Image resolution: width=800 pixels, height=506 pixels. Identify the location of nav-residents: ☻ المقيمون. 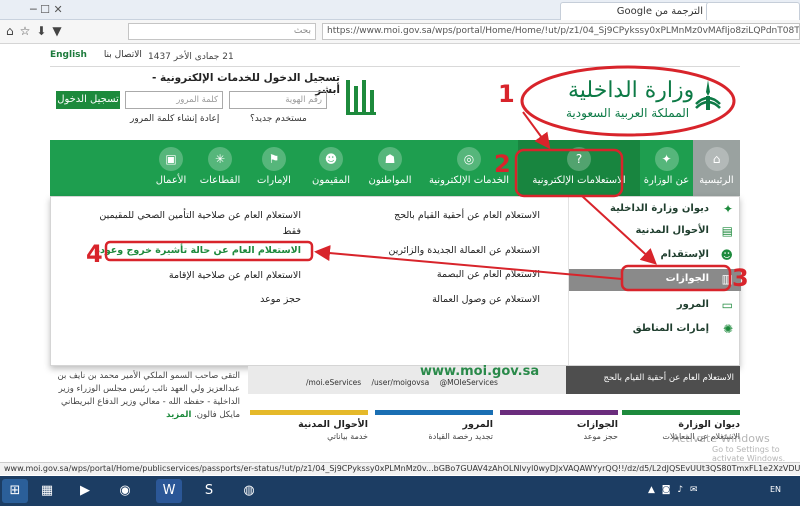
(331, 168).